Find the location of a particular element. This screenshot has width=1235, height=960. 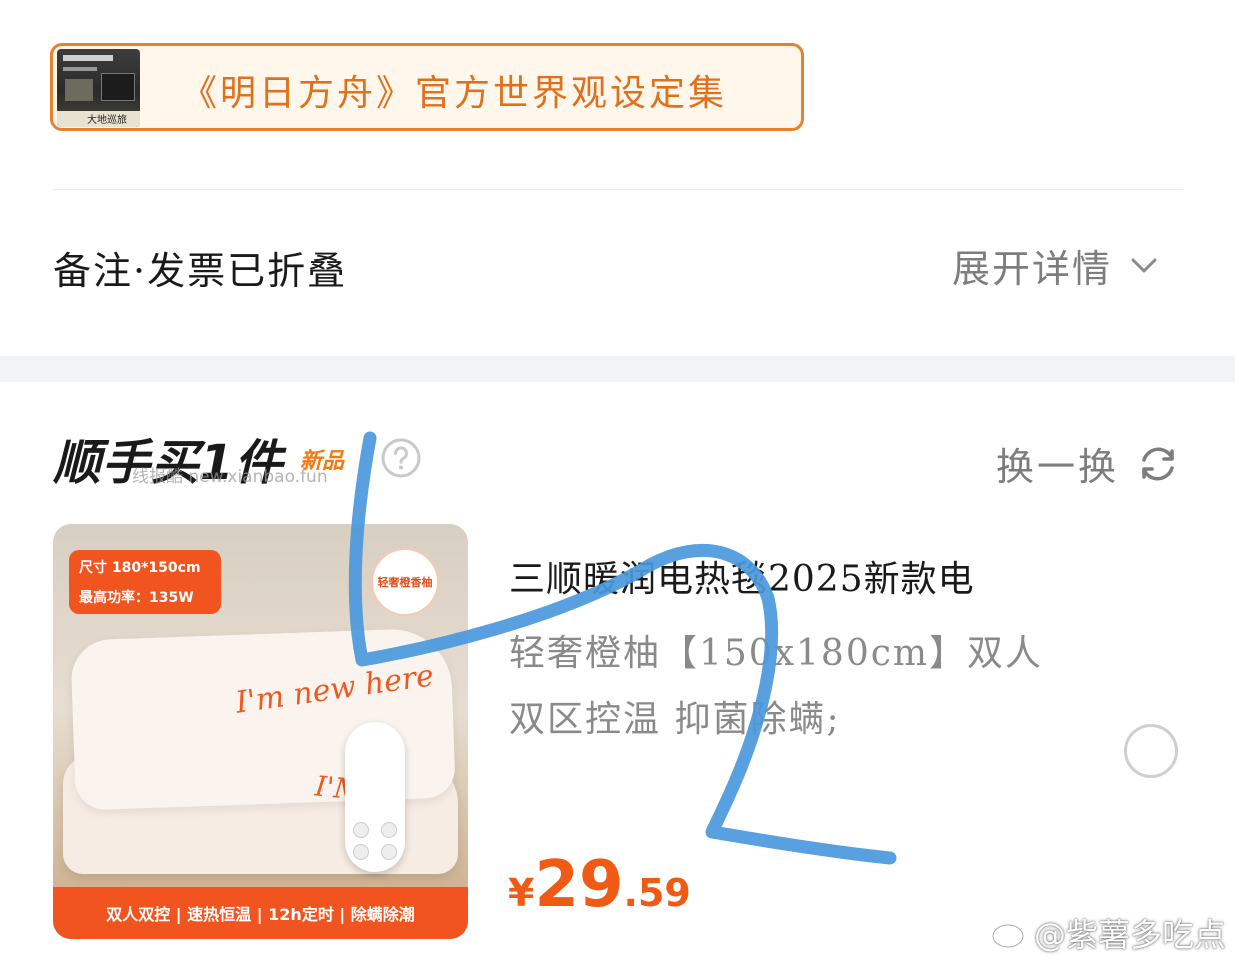

gift-title: 《明日方舟》官方世界观设定集 is located at coordinates (454, 93).